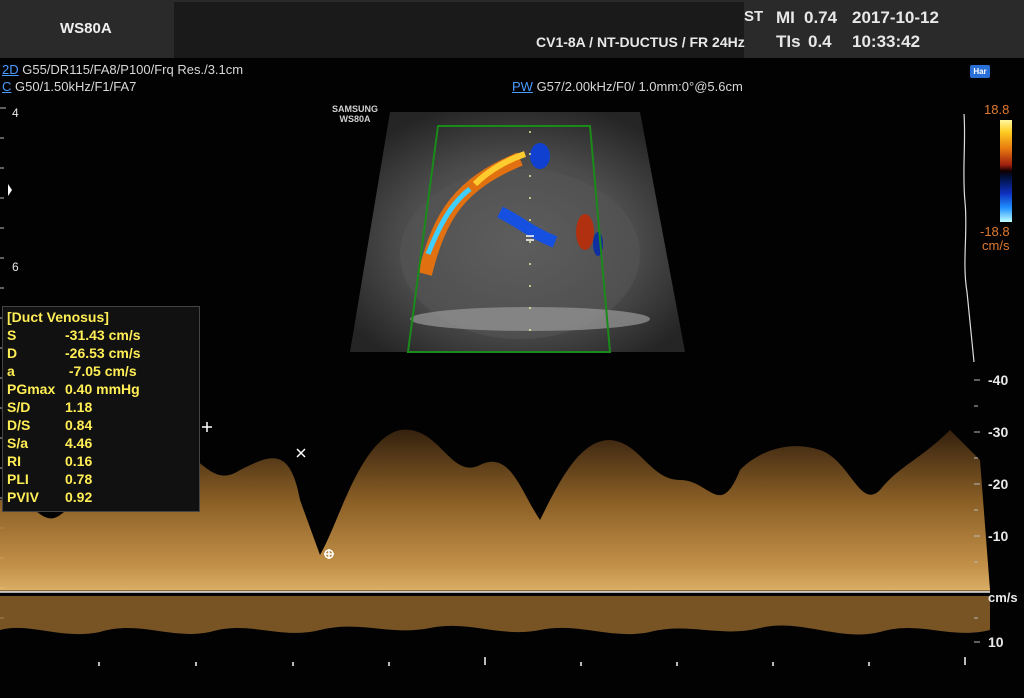  What do you see at coordinates (354, 109) in the screenshot?
I see `logo-line-1: SAMSUNG` at bounding box center [354, 109].